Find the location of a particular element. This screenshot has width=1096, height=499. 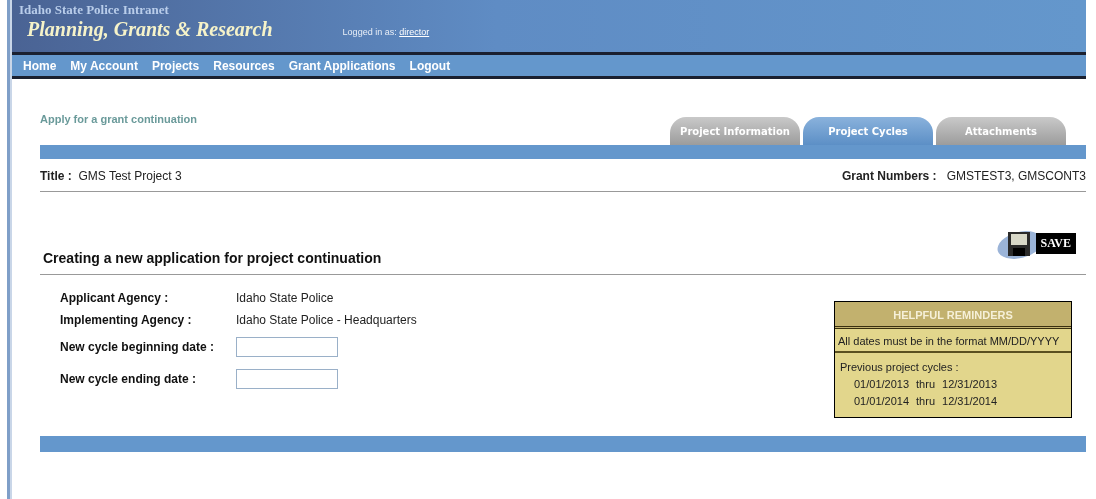

project-title: Title : GMS Test Project 3 is located at coordinates (111, 176).